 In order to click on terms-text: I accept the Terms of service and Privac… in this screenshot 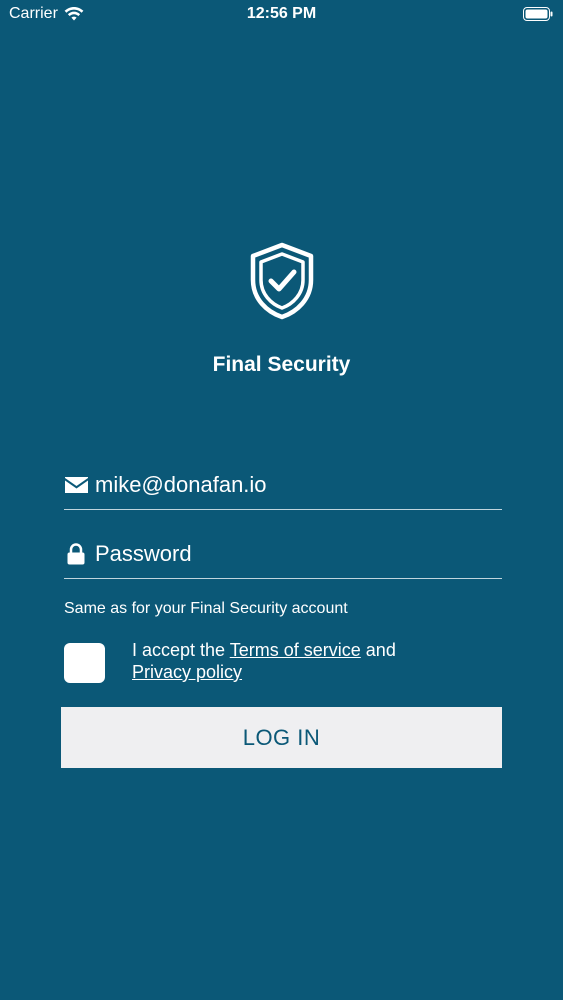, I will do `click(292, 661)`.